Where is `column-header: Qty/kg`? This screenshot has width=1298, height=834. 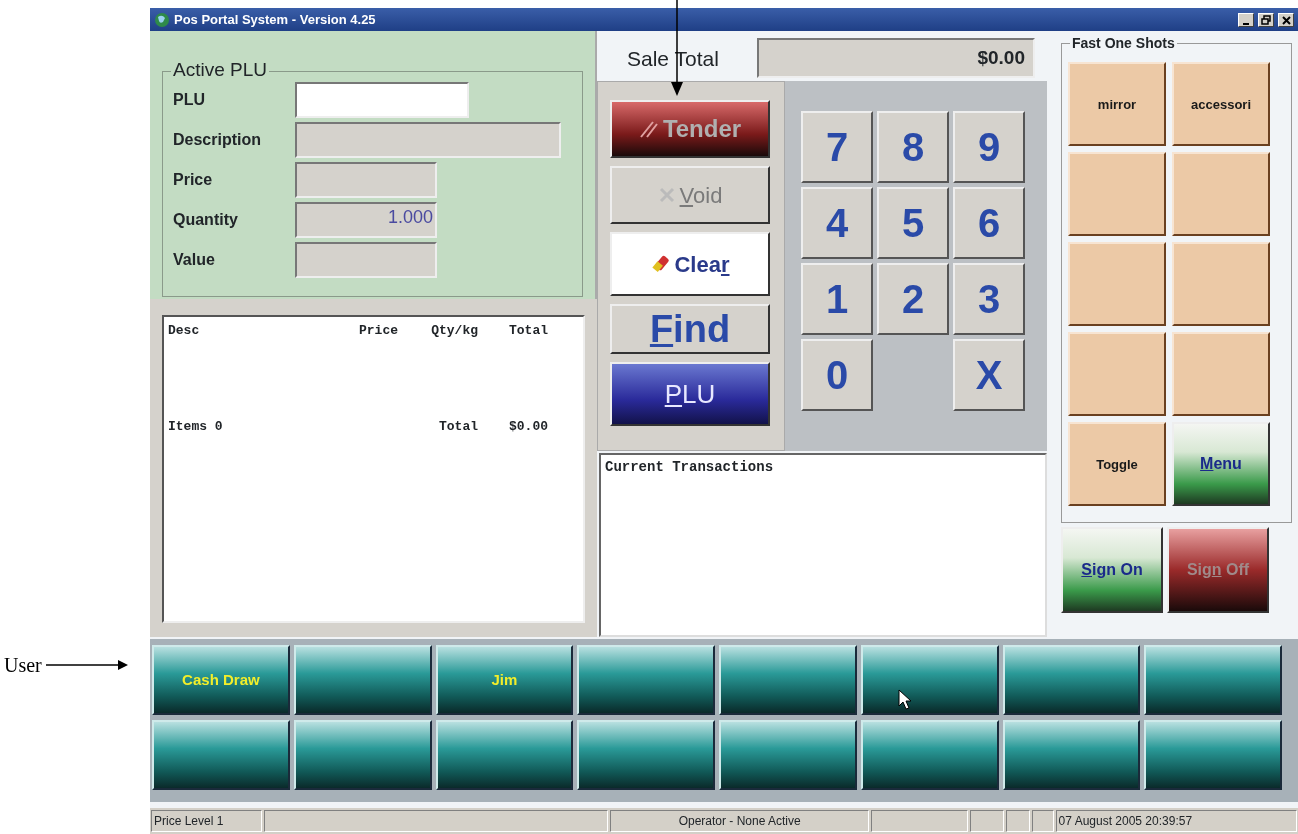 column-header: Qty/kg is located at coordinates (454, 331).